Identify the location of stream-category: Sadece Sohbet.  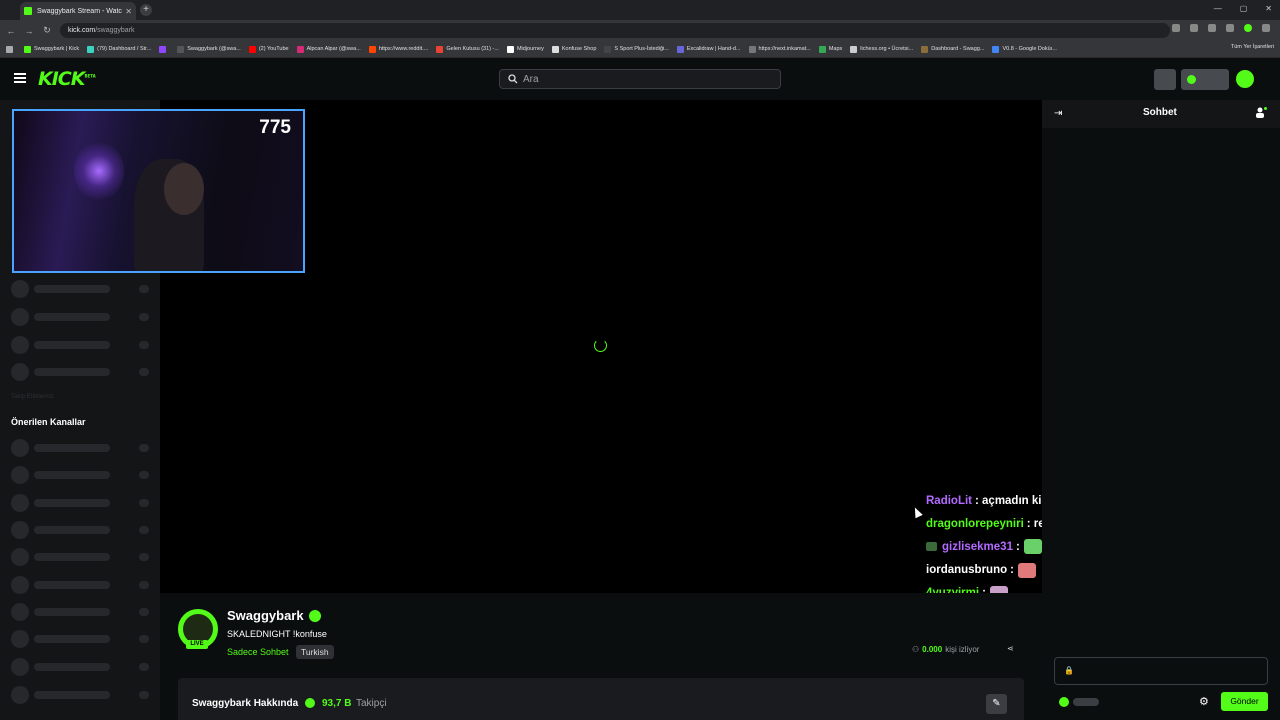
(258, 652).